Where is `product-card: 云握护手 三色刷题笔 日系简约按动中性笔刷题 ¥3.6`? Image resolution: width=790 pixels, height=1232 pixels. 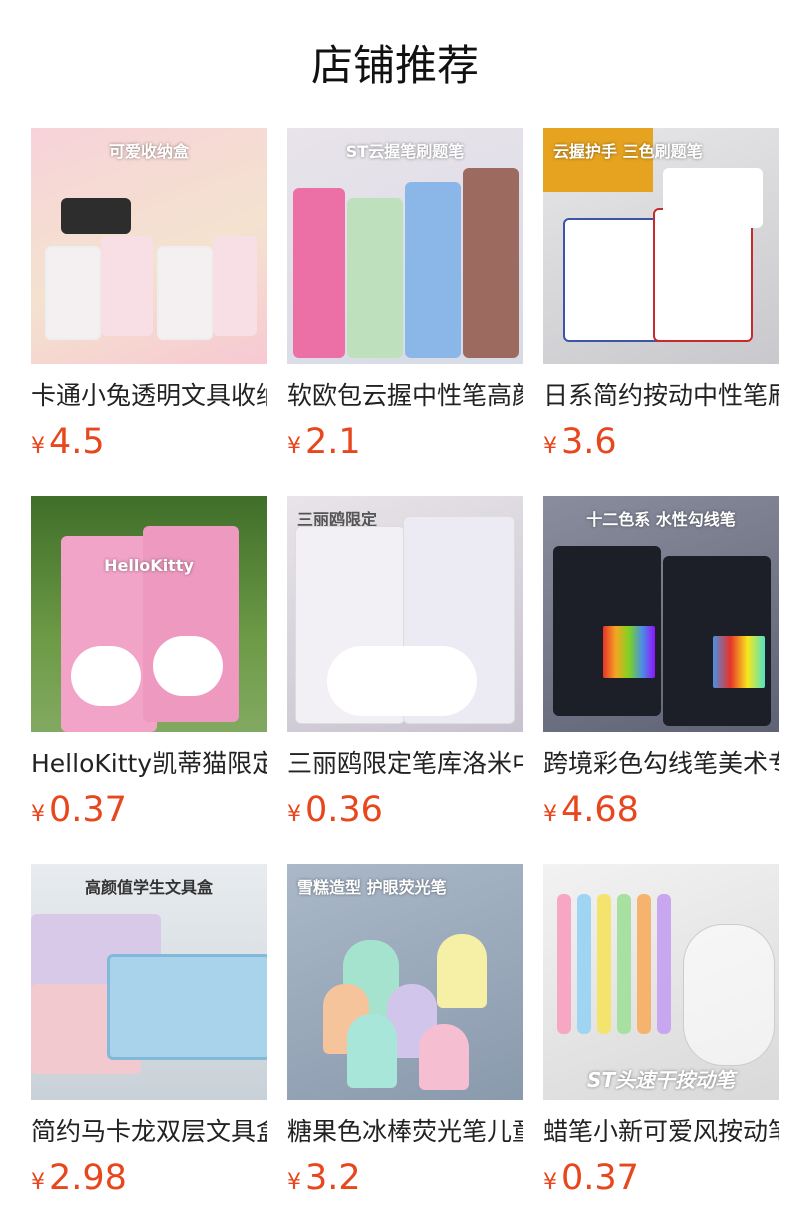 product-card: 云握护手 三色刷题笔 日系简约按动中性笔刷题 ¥3.6 is located at coordinates (661, 312).